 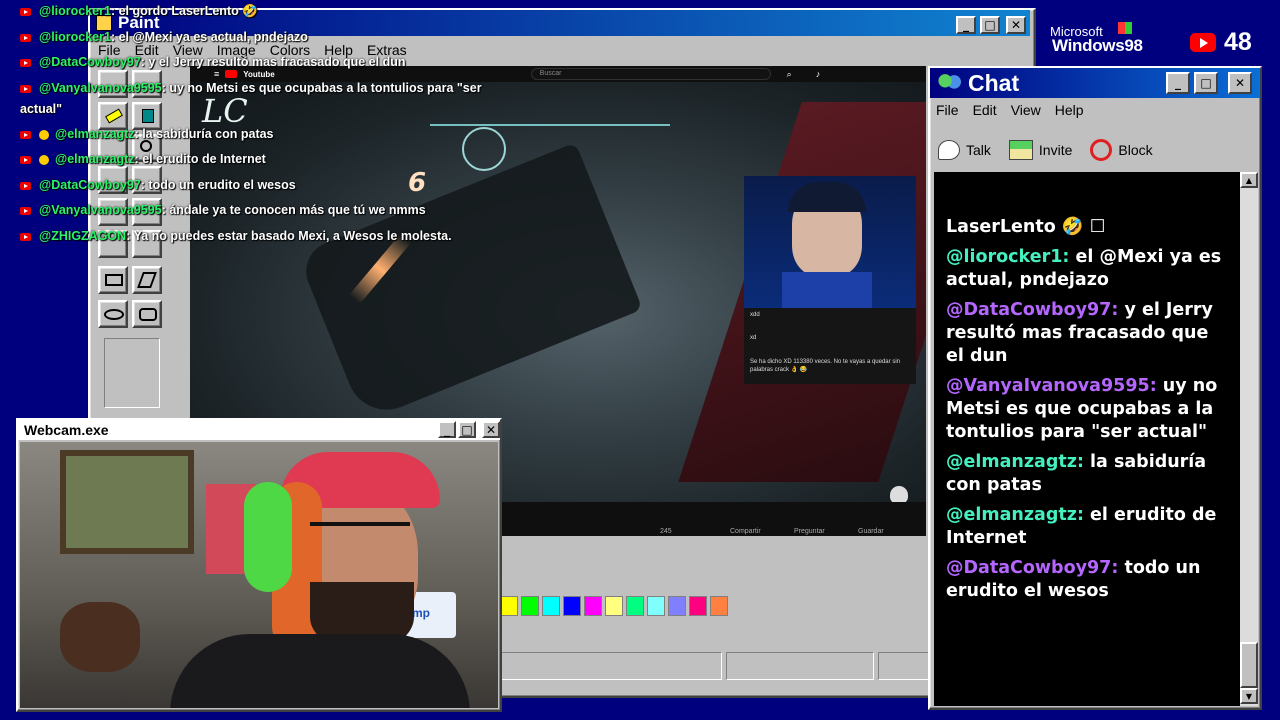 What do you see at coordinates (871, 531) in the screenshot?
I see `save-button: Guardar` at bounding box center [871, 531].